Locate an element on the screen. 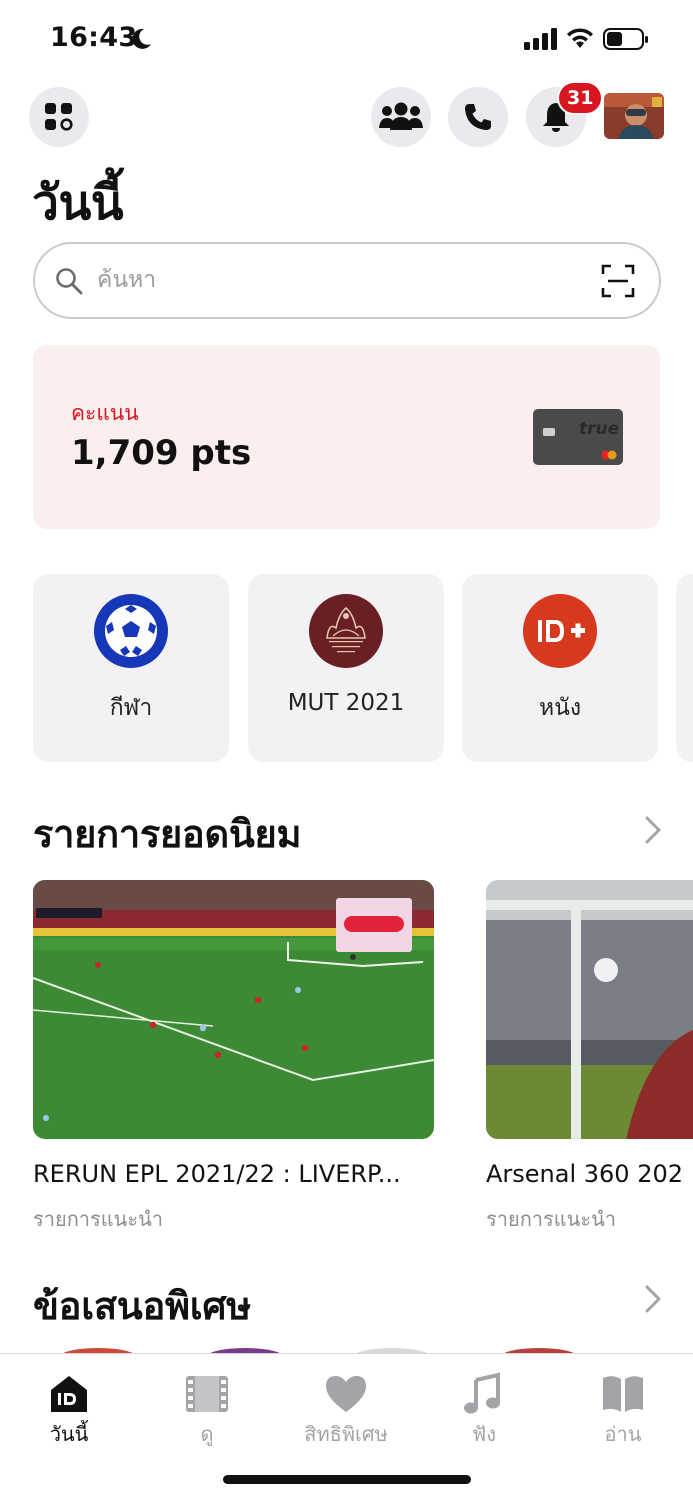  wifi-icon is located at coordinates (580, 38).